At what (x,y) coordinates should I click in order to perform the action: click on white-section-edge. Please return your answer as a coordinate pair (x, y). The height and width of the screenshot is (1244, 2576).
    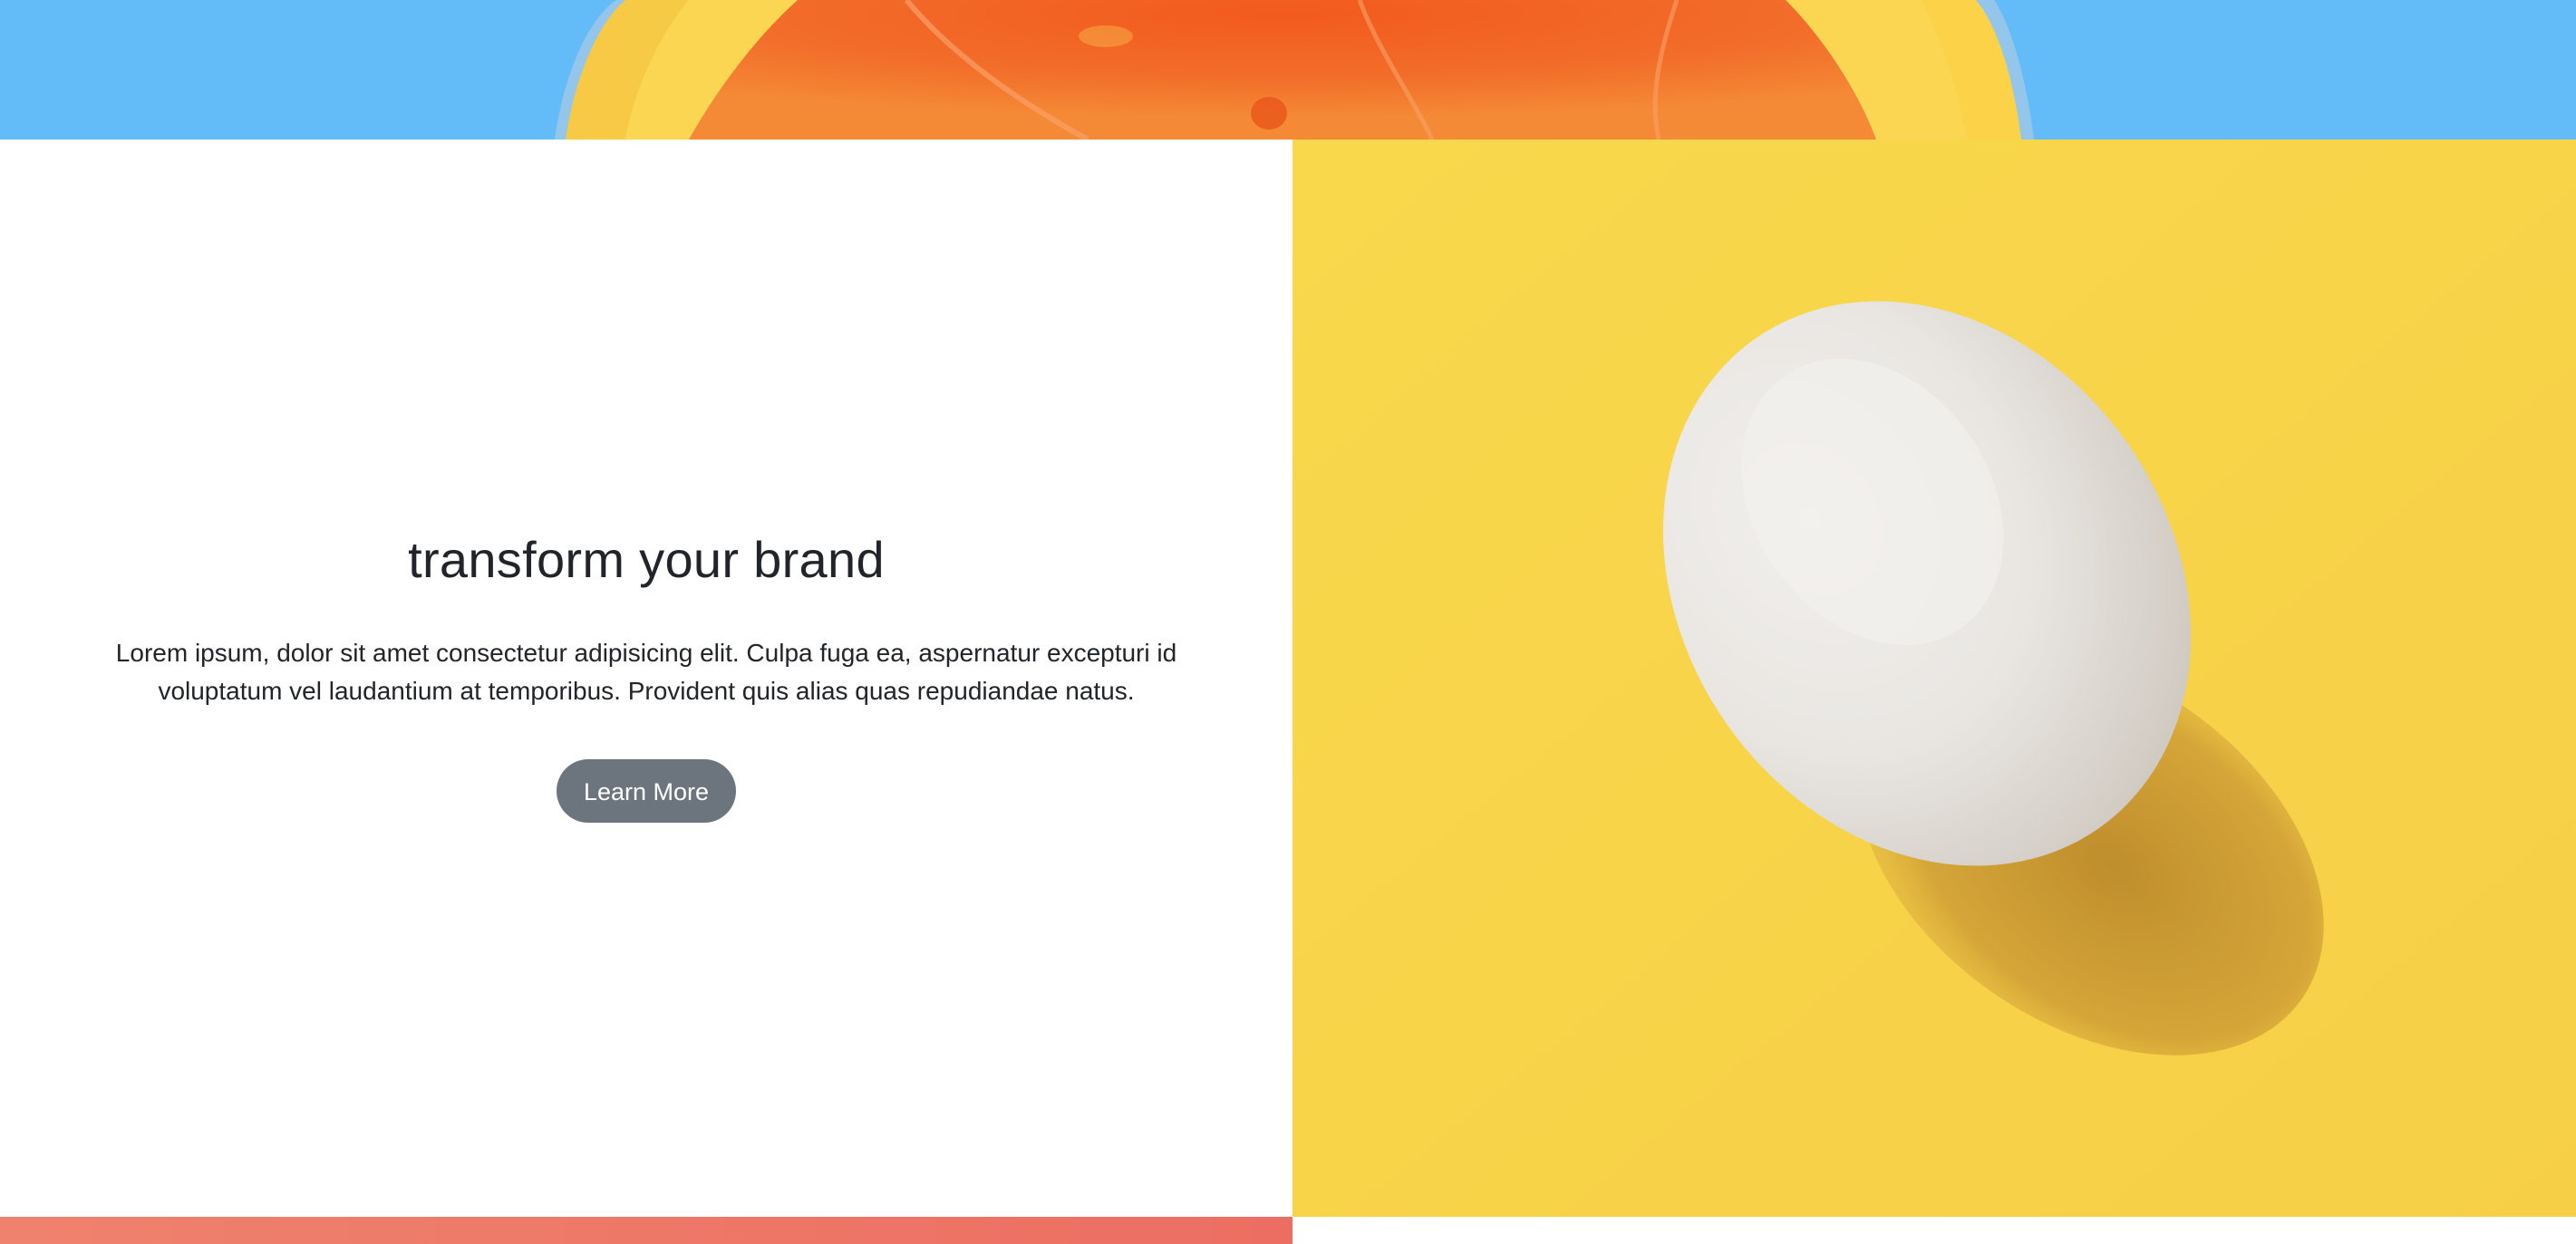
    Looking at the image, I should click on (1934, 1230).